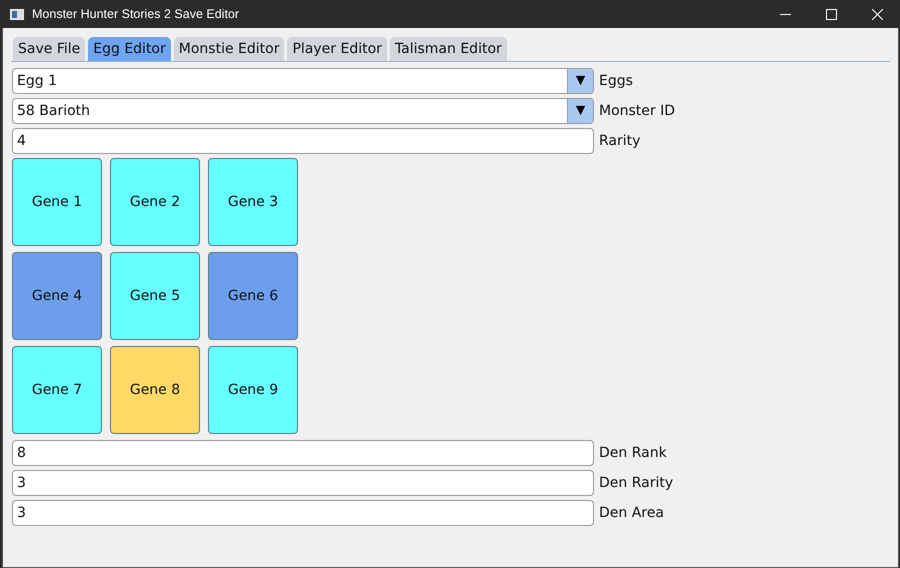 This screenshot has height=568, width=900. I want to click on gene-button: Gene 6, so click(253, 296).